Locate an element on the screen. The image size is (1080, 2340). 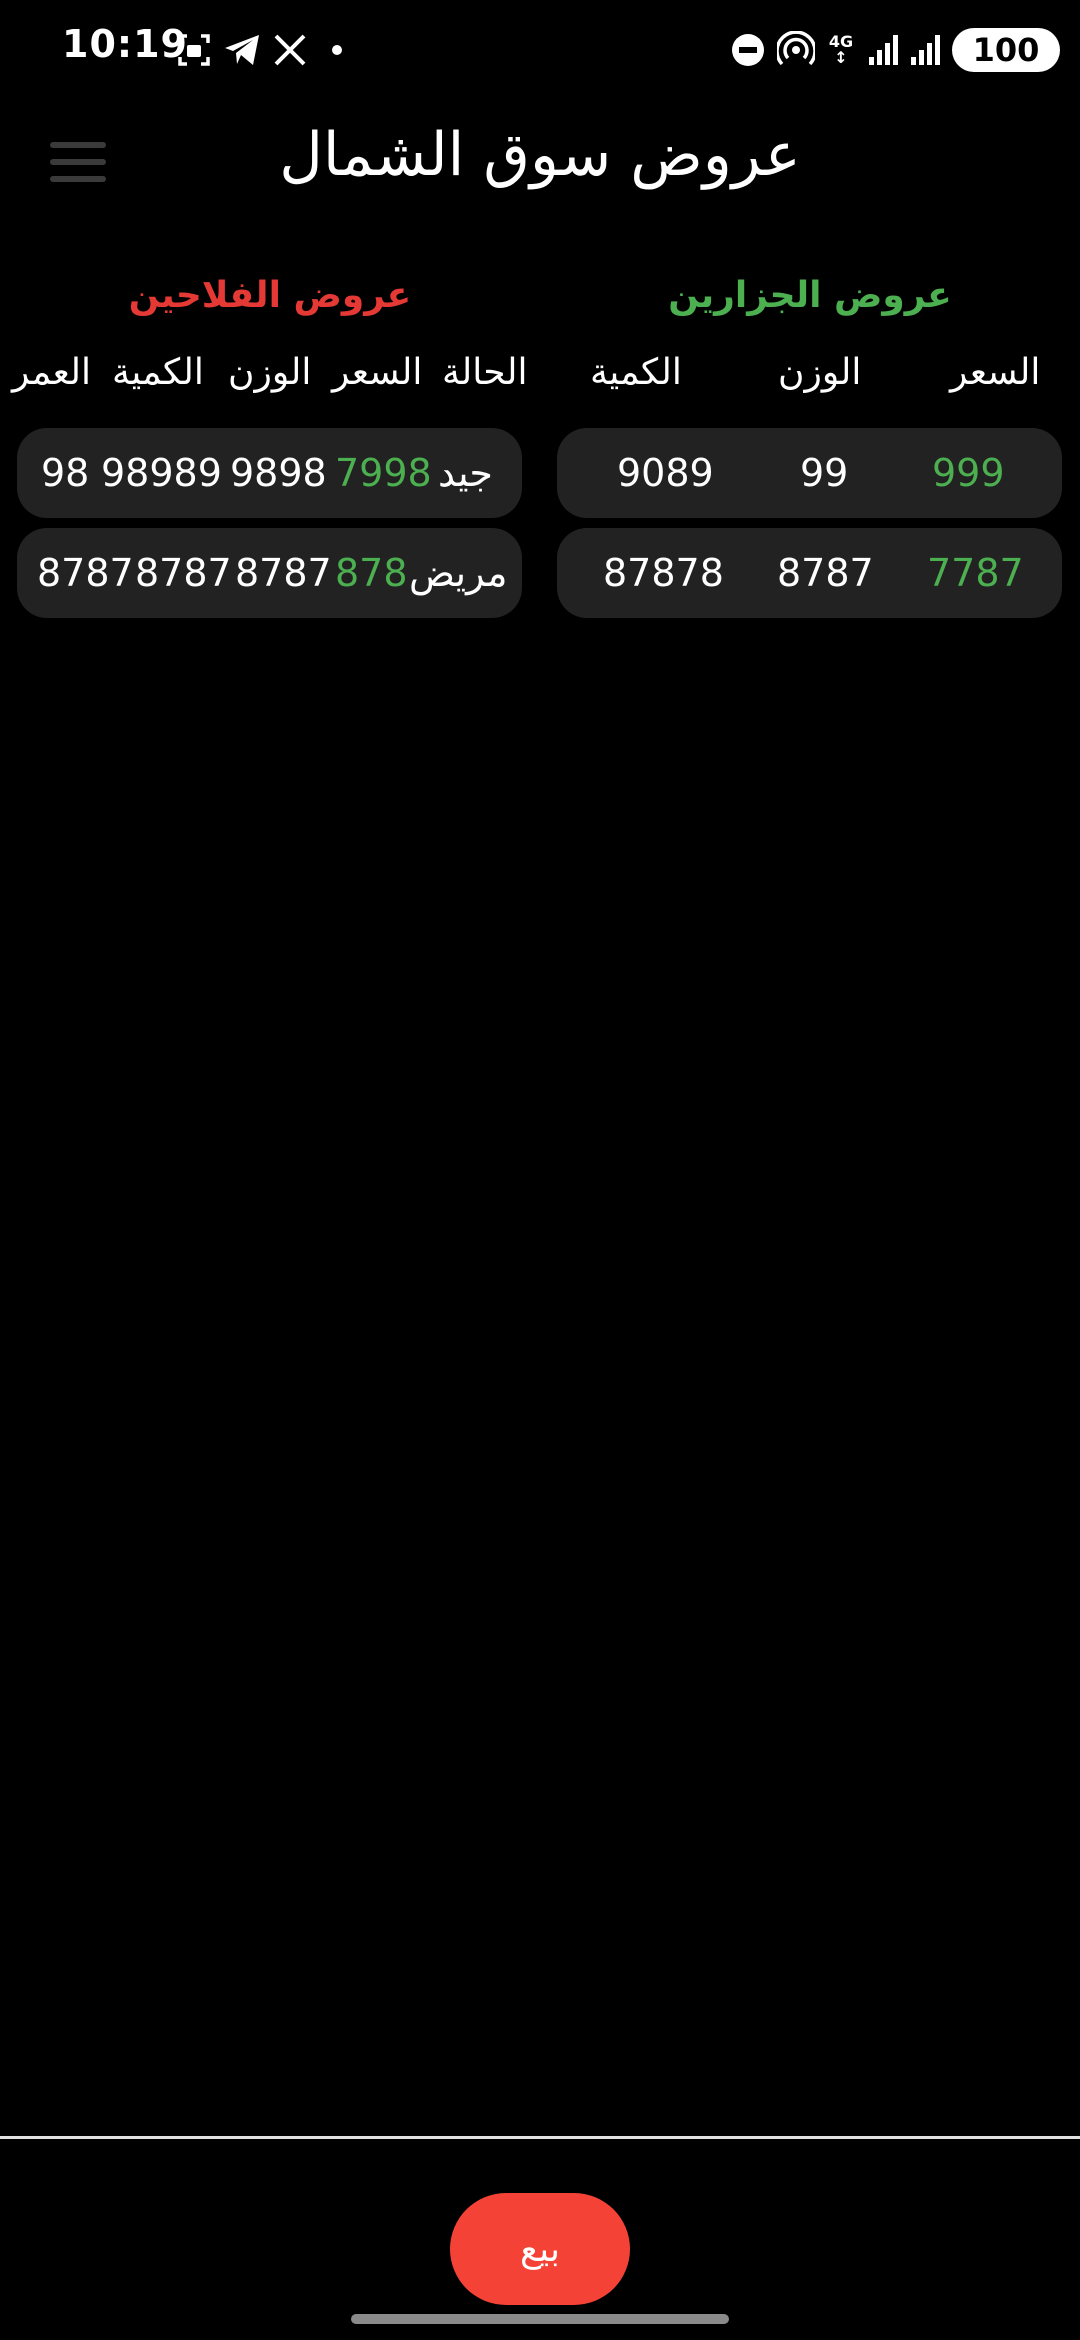
butchers-col-quantity: الكمية is located at coordinates (636, 372).